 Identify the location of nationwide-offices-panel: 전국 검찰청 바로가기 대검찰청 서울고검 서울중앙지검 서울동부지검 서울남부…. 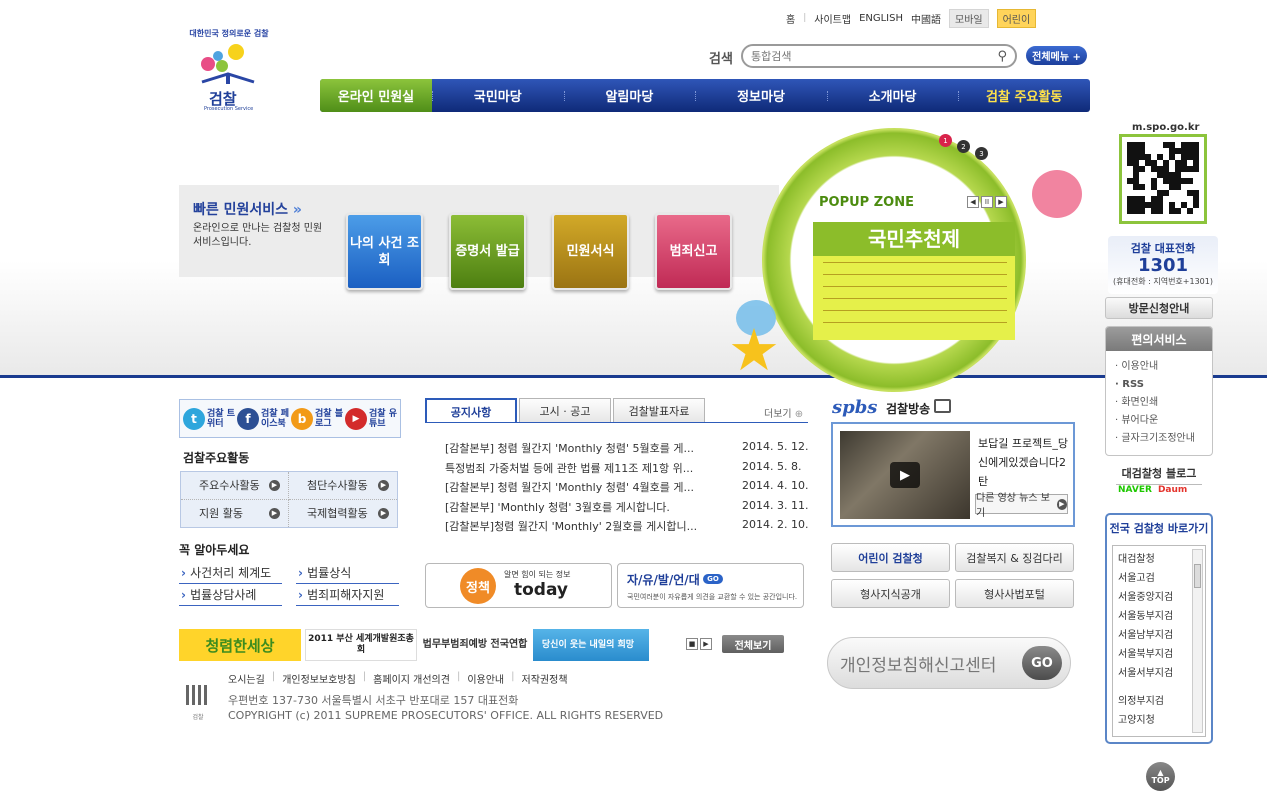
(1159, 628).